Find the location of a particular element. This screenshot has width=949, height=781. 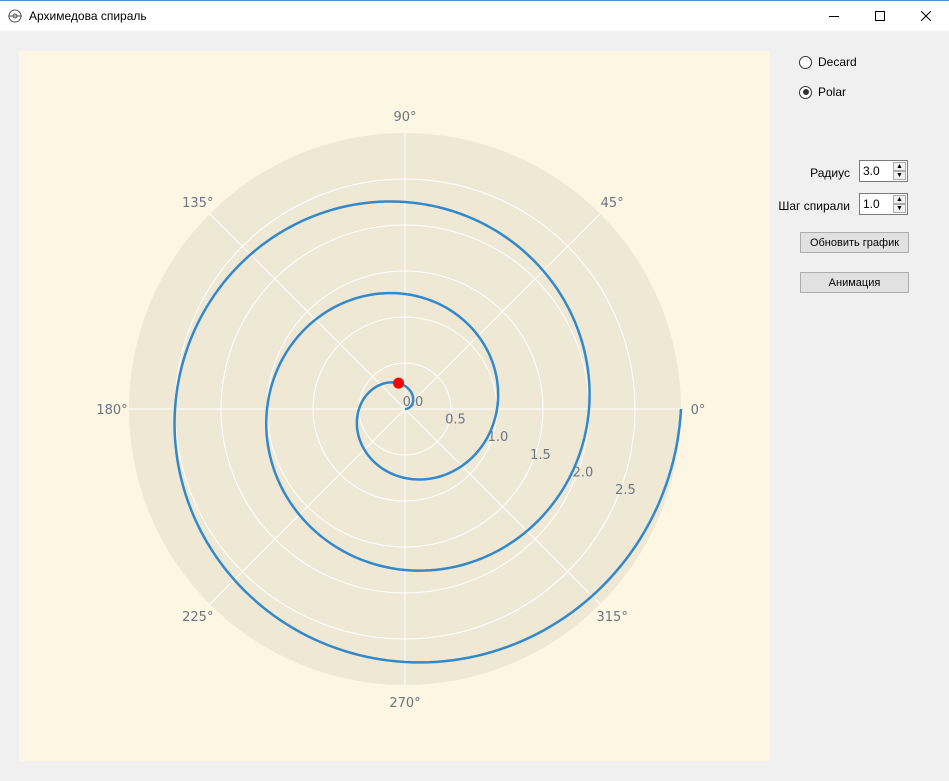

radio-polar: Polar is located at coordinates (822, 92).